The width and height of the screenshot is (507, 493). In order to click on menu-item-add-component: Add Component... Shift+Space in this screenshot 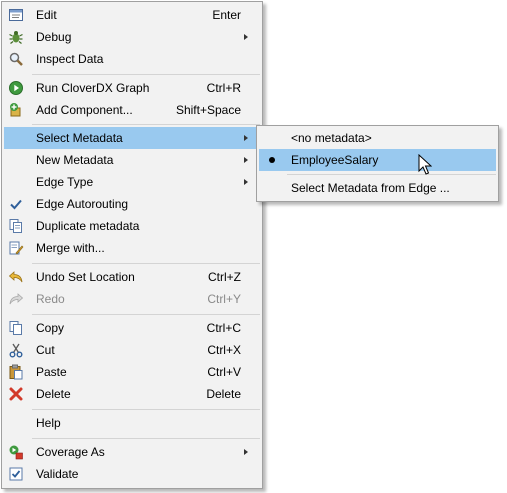, I will do `click(132, 110)`.